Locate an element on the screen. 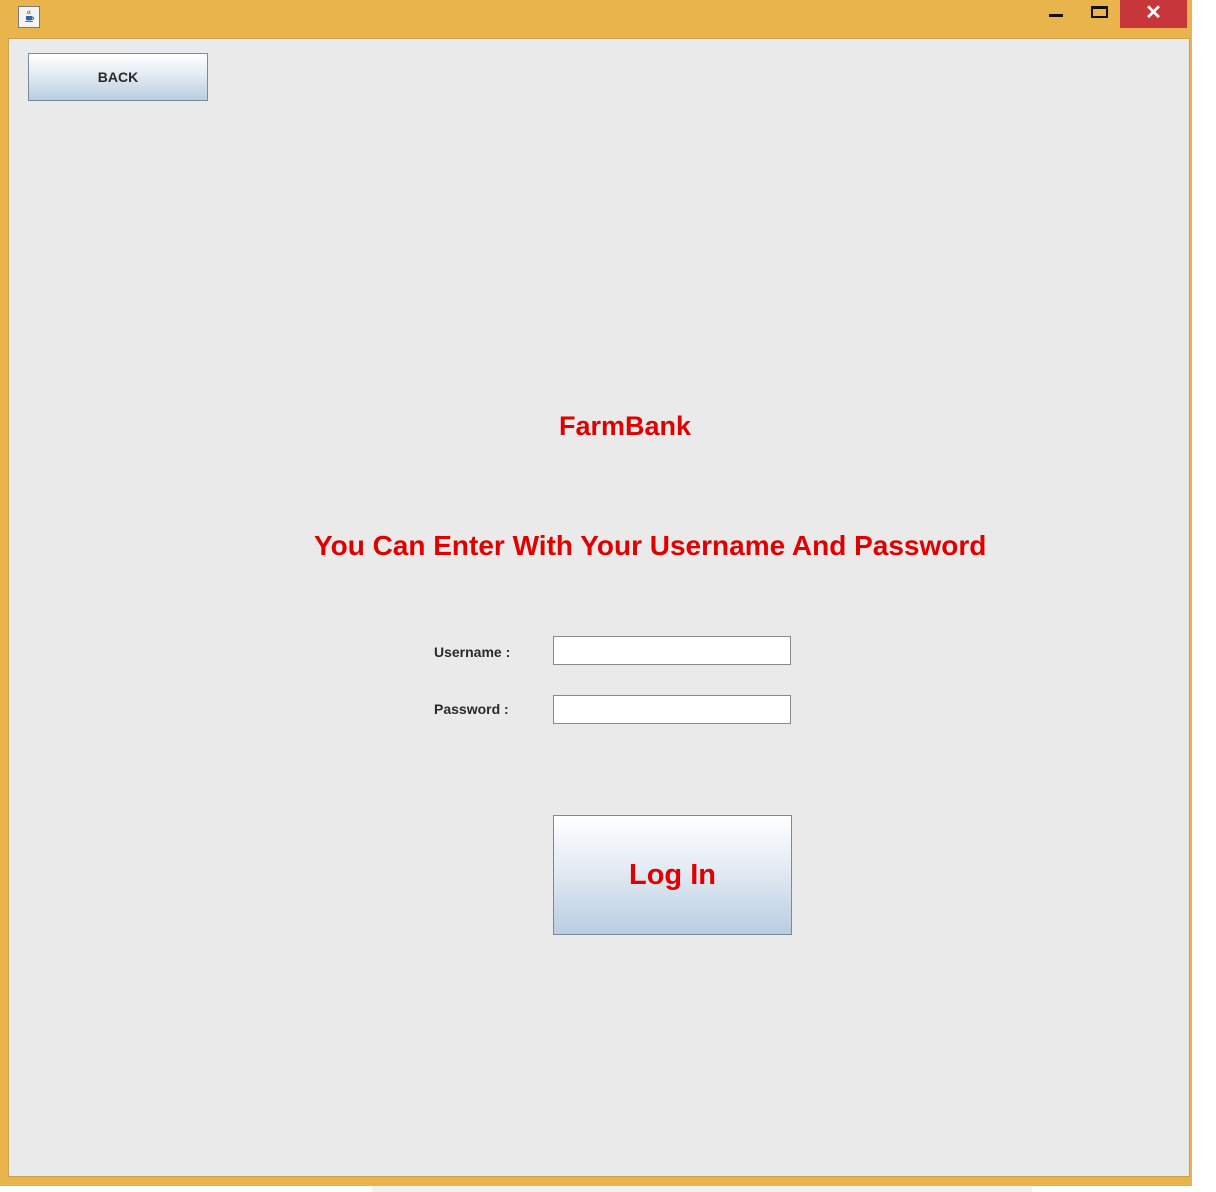 The height and width of the screenshot is (1192, 1216). login-button: Log In is located at coordinates (672, 875).